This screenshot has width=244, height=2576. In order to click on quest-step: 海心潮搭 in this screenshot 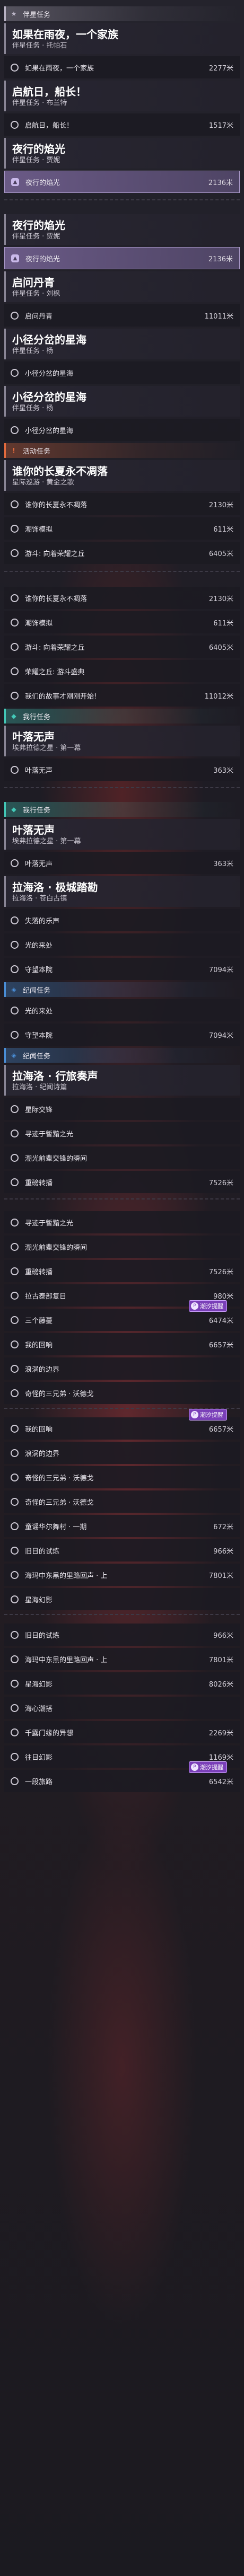, I will do `click(122, 1708)`.